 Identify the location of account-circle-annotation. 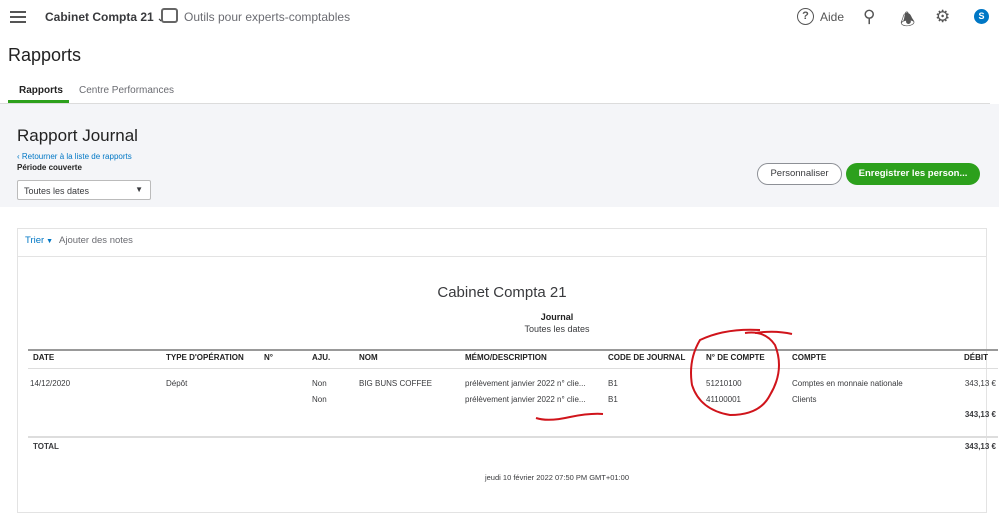
(741, 372).